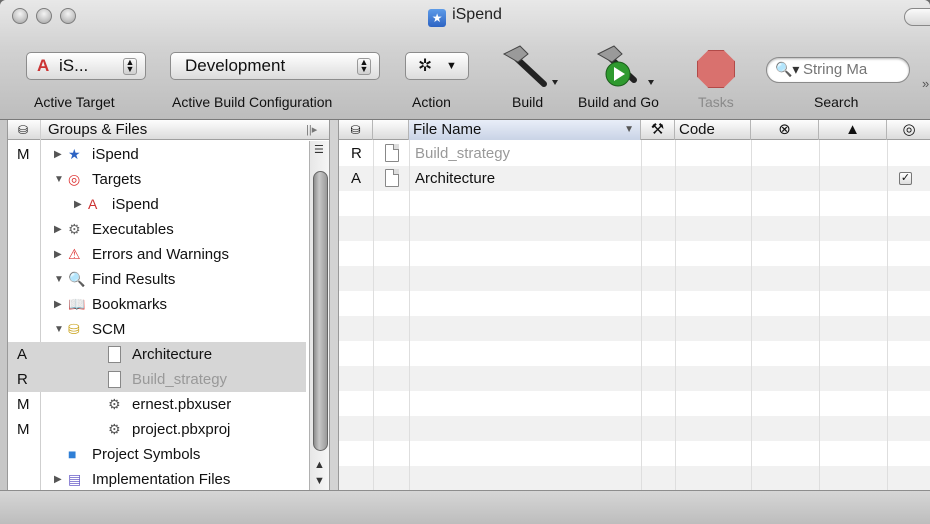 The height and width of the screenshot is (524, 930). I want to click on groups-files-row: A Architecture, so click(157, 354).